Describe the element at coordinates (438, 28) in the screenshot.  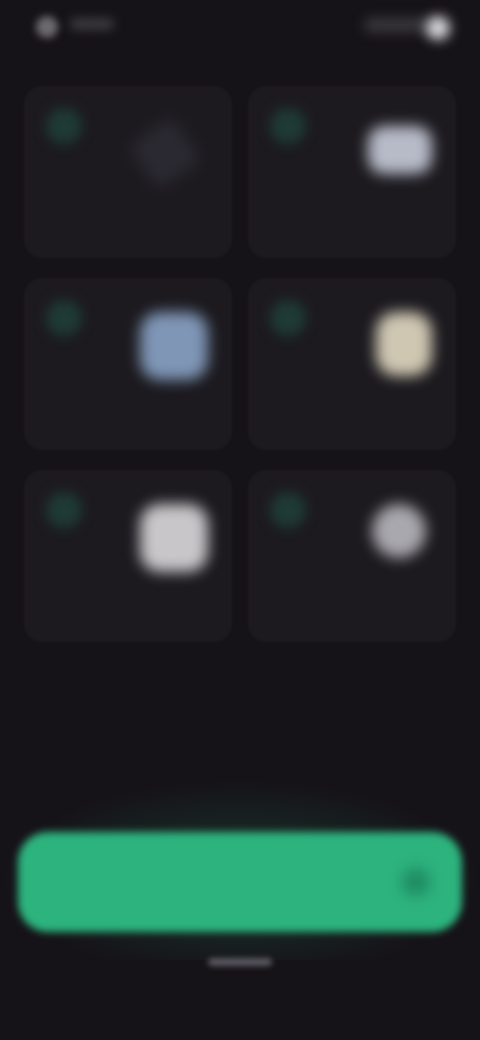
I see `battery-icon` at that location.